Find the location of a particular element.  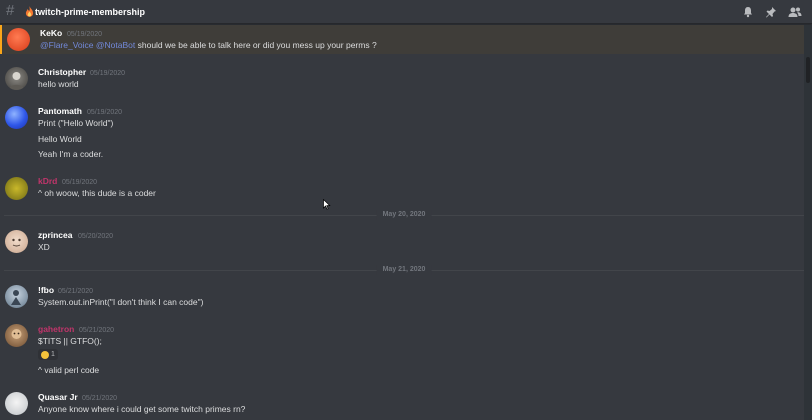

members-icon is located at coordinates (795, 12).